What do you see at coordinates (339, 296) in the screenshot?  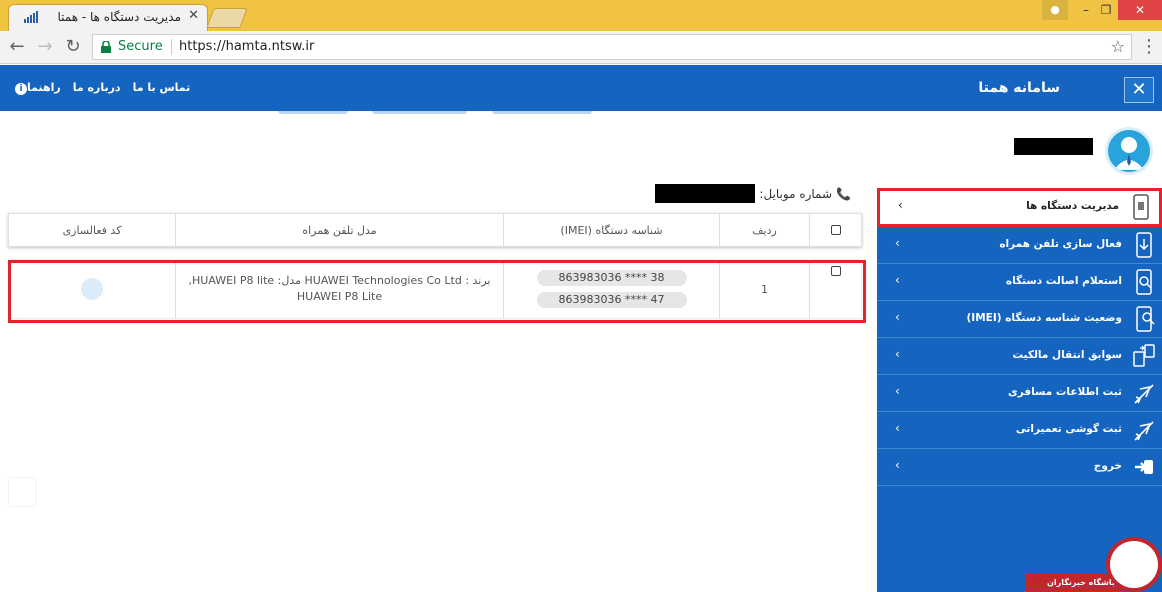 I see `model-line-2: HUAWEI P8 Lite` at bounding box center [339, 296].